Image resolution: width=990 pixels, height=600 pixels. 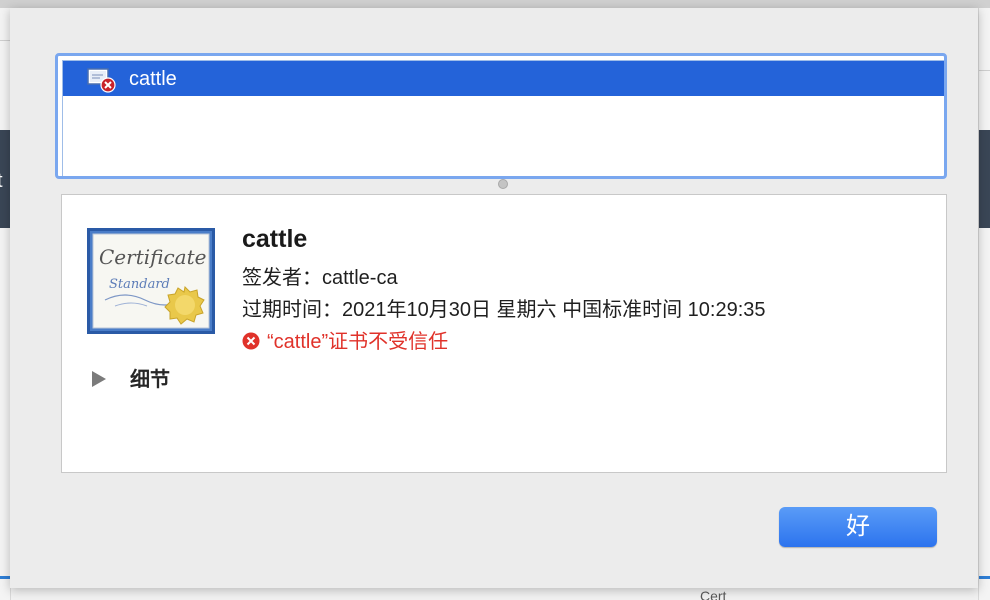 I want to click on issuer-label: 签发者：, so click(x=282, y=278).